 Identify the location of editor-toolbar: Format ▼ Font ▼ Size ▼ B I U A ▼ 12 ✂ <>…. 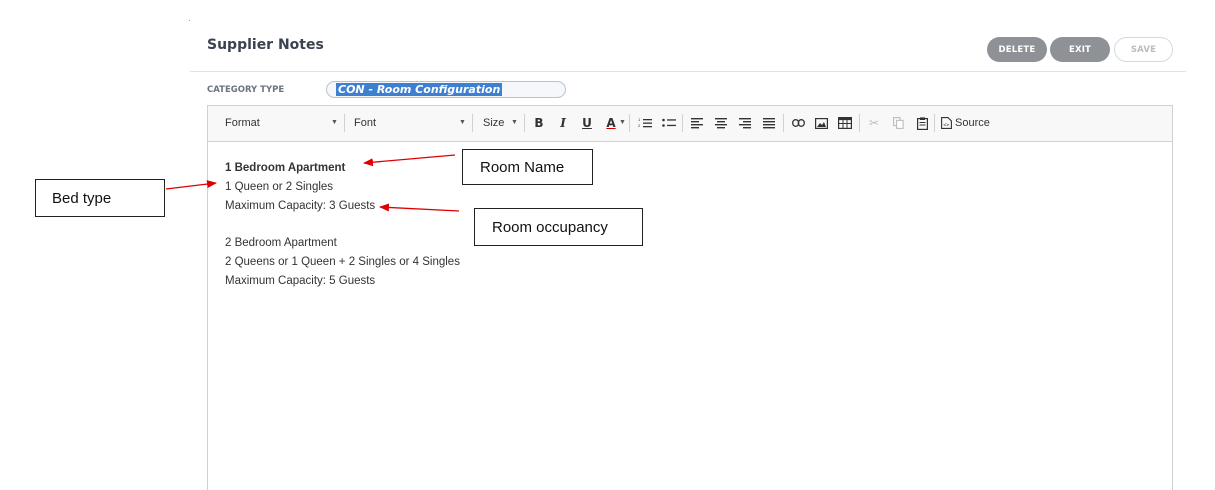
(690, 124).